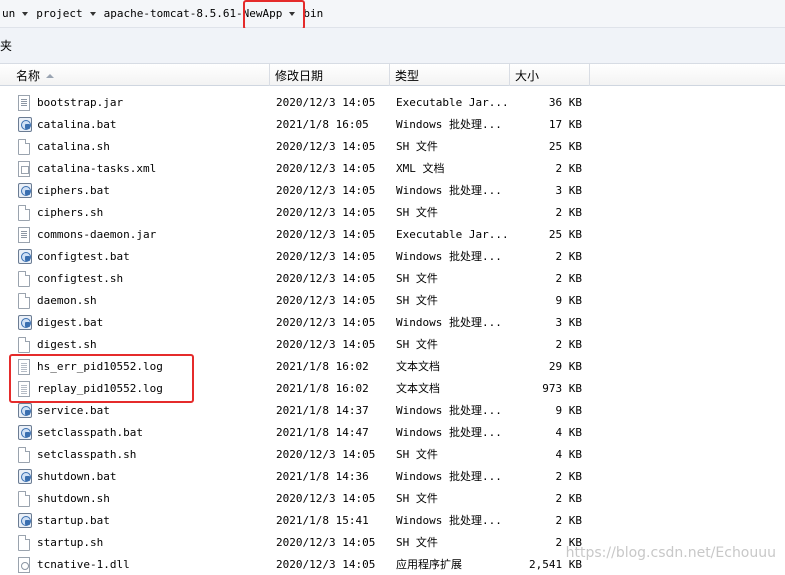  I want to click on file-row: catalina.sh 2020/12/3 14:05 SH 文件 25 KB, so click(392, 147).